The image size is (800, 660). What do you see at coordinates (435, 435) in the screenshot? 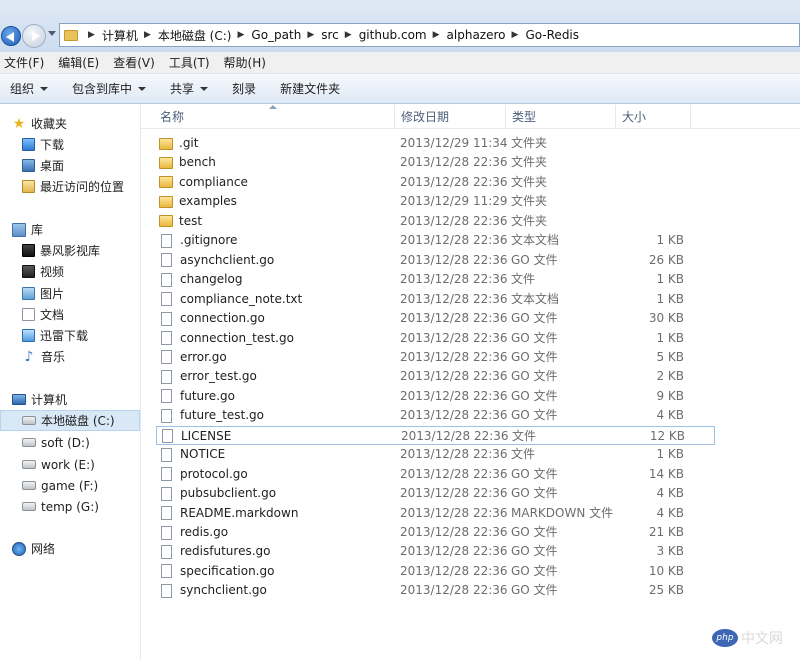
I see `file-row: LICENSE 2013/12/28 22:36 文件 12 KB` at bounding box center [435, 435].